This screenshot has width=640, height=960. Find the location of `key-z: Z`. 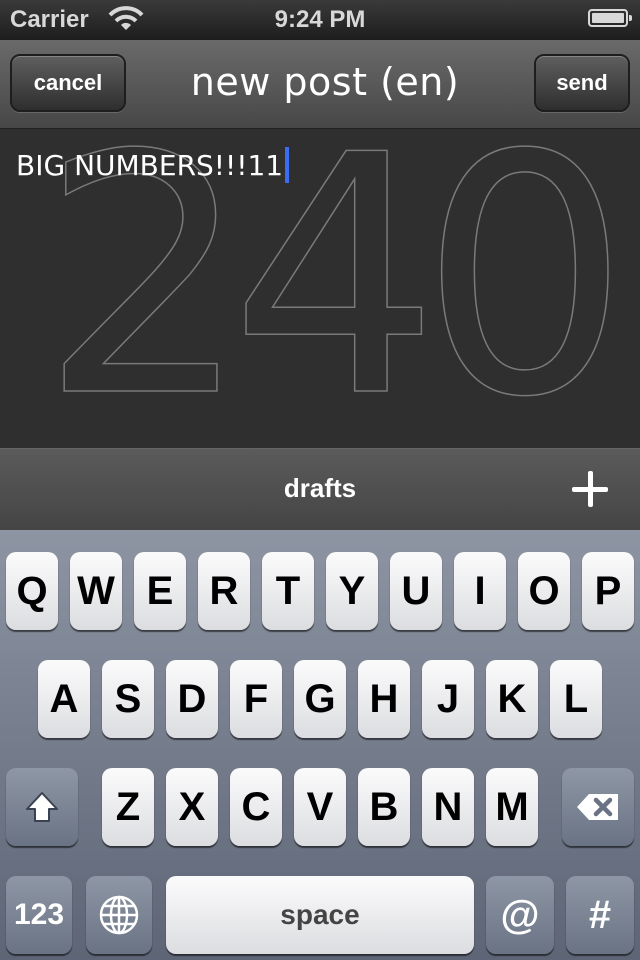

key-z: Z is located at coordinates (128, 807).